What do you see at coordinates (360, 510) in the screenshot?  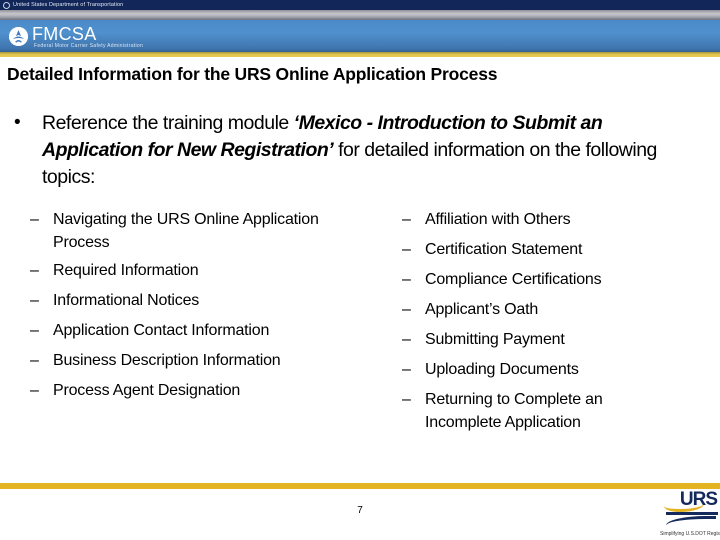 I see `page-number: 7` at bounding box center [360, 510].